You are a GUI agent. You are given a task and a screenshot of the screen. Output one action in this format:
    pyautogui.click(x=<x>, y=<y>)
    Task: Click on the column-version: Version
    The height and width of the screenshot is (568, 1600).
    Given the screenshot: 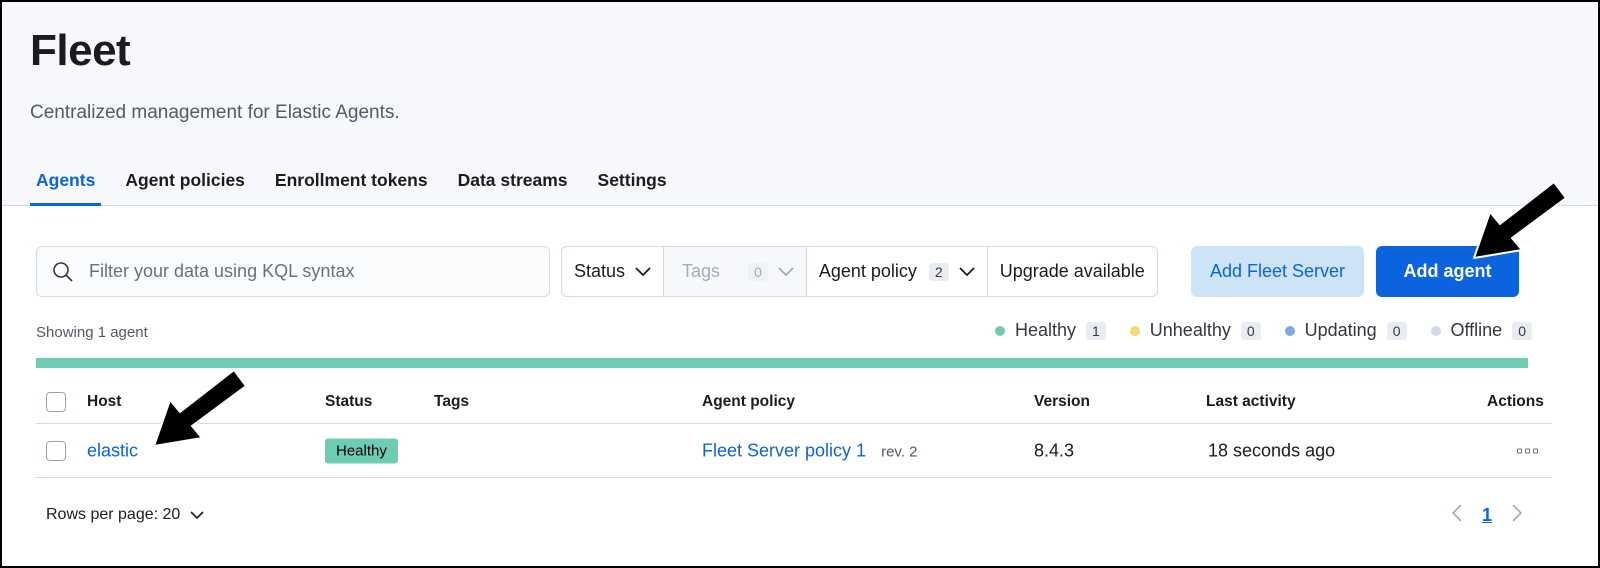 What is the action you would take?
    pyautogui.click(x=1062, y=402)
    